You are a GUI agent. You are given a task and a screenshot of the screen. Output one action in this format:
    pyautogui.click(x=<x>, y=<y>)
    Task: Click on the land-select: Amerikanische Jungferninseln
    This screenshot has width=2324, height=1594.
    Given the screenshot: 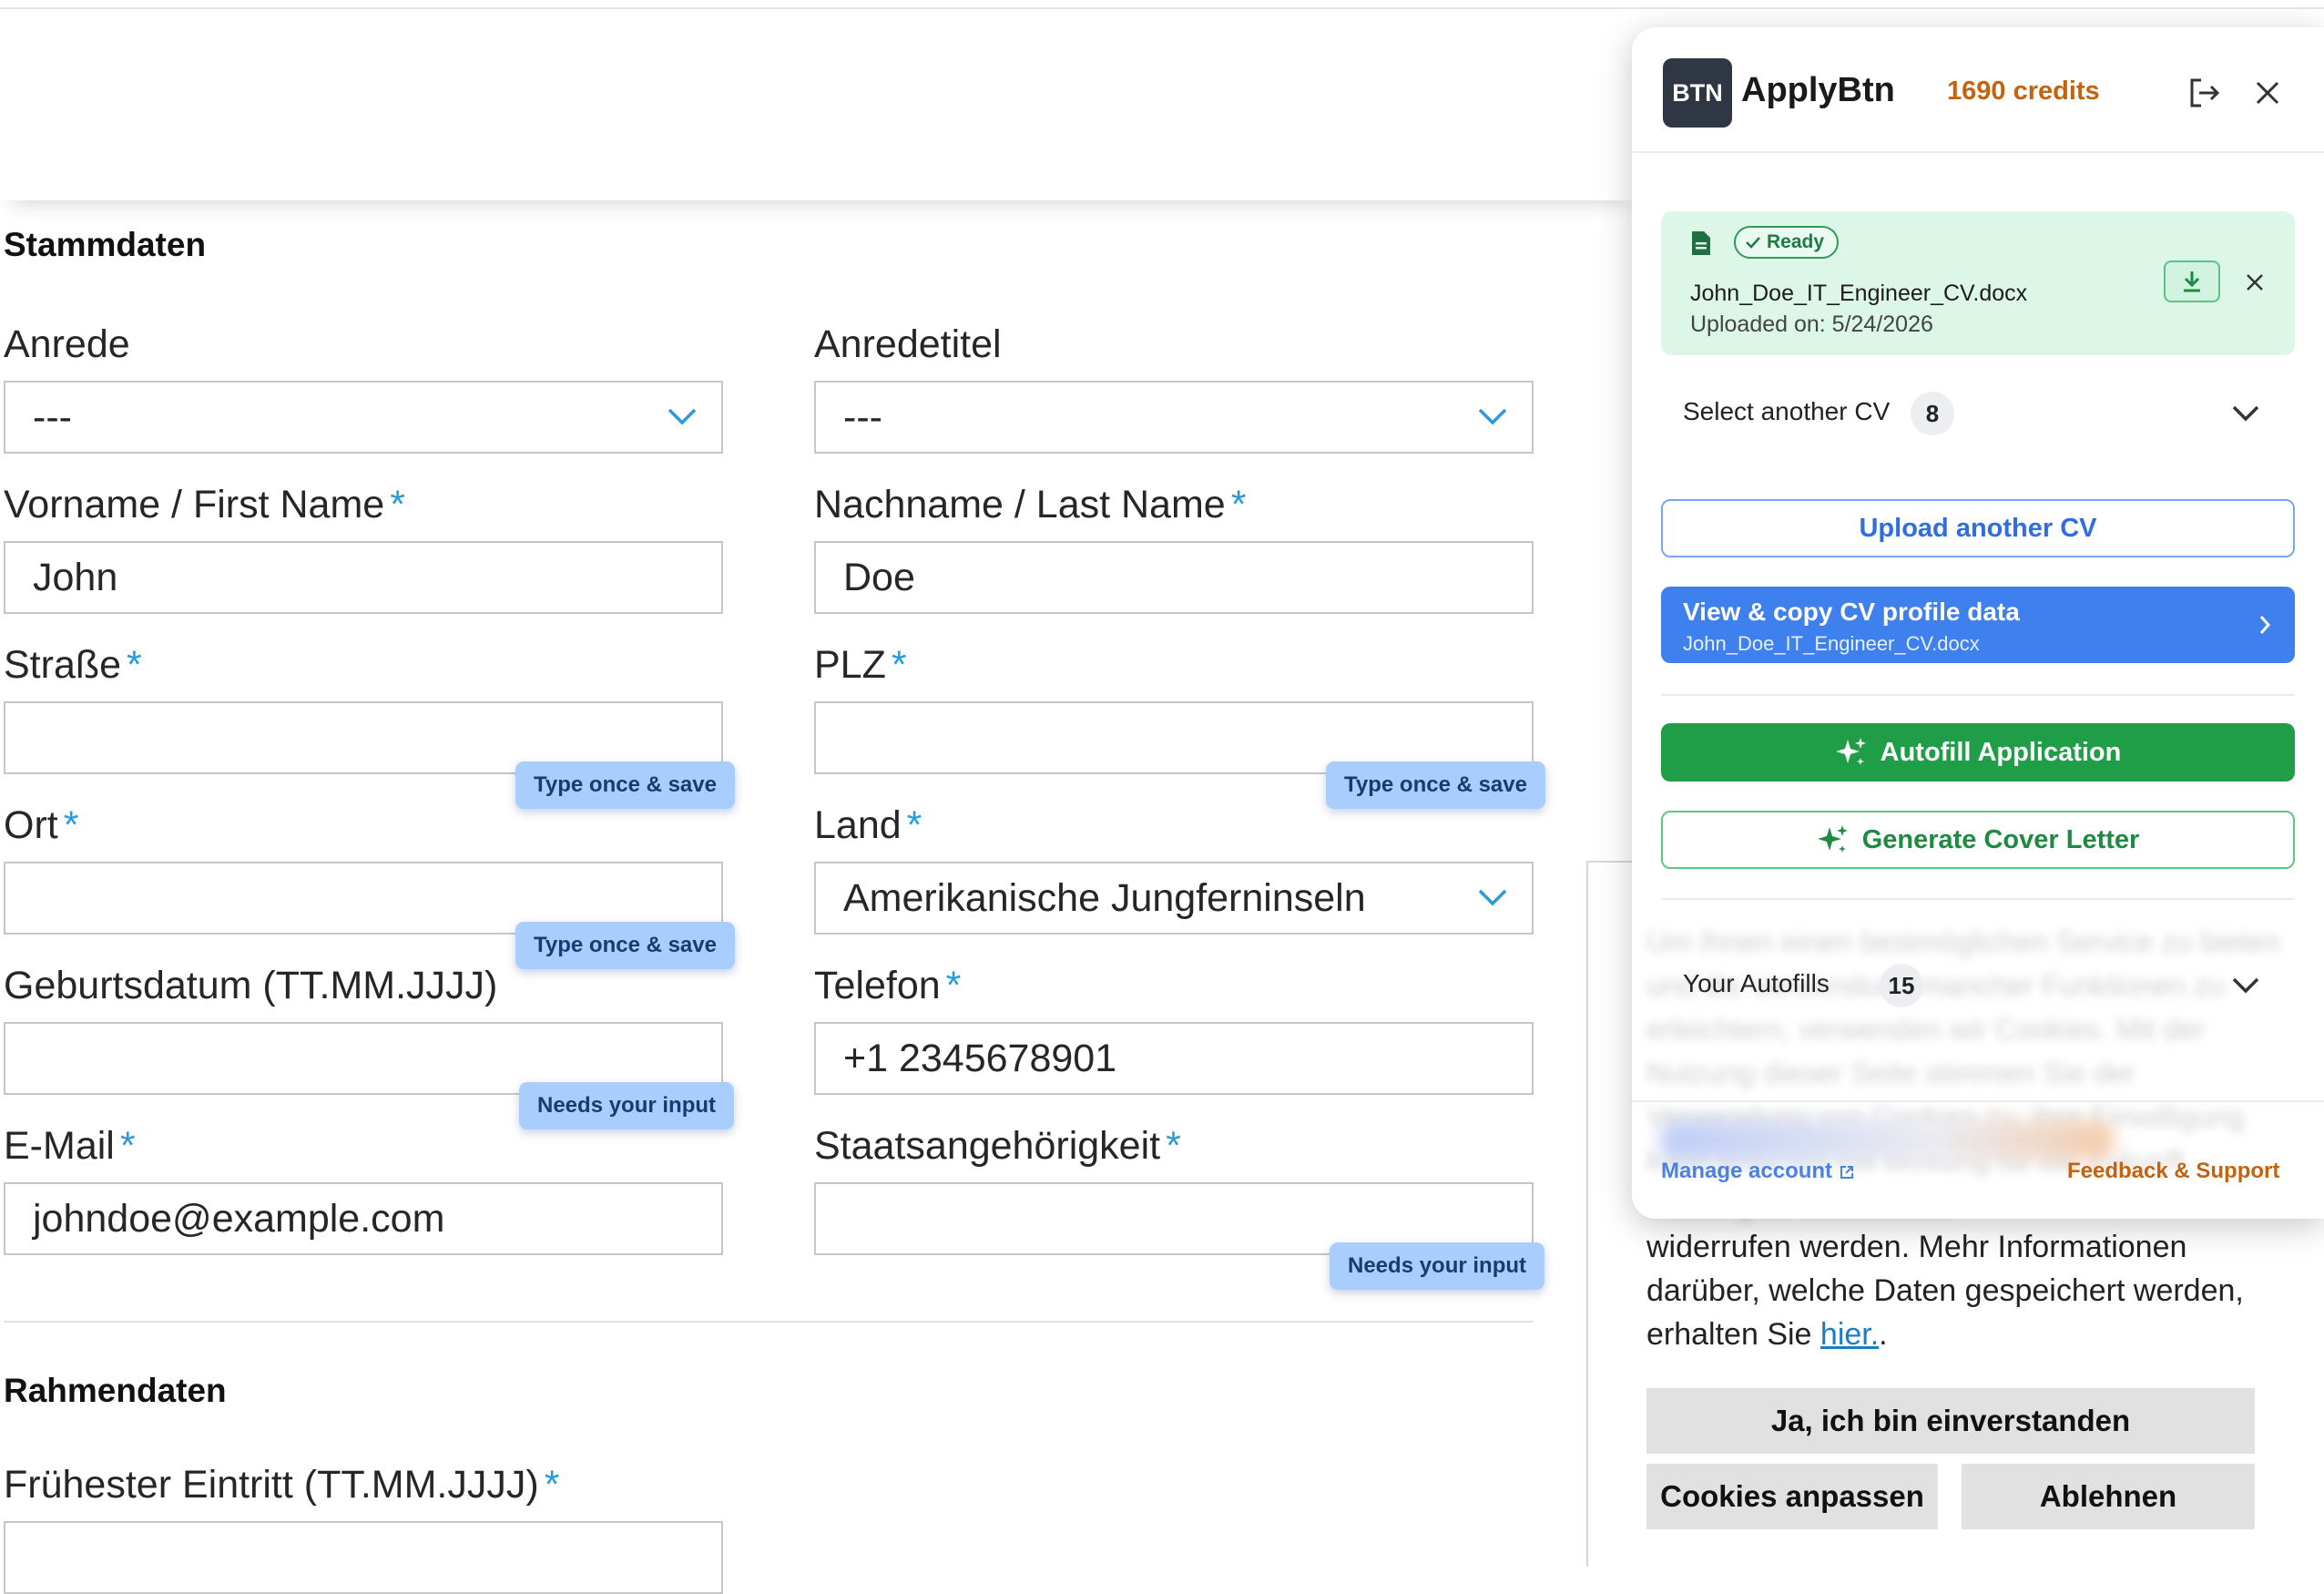 What is the action you would take?
    pyautogui.click(x=1174, y=898)
    